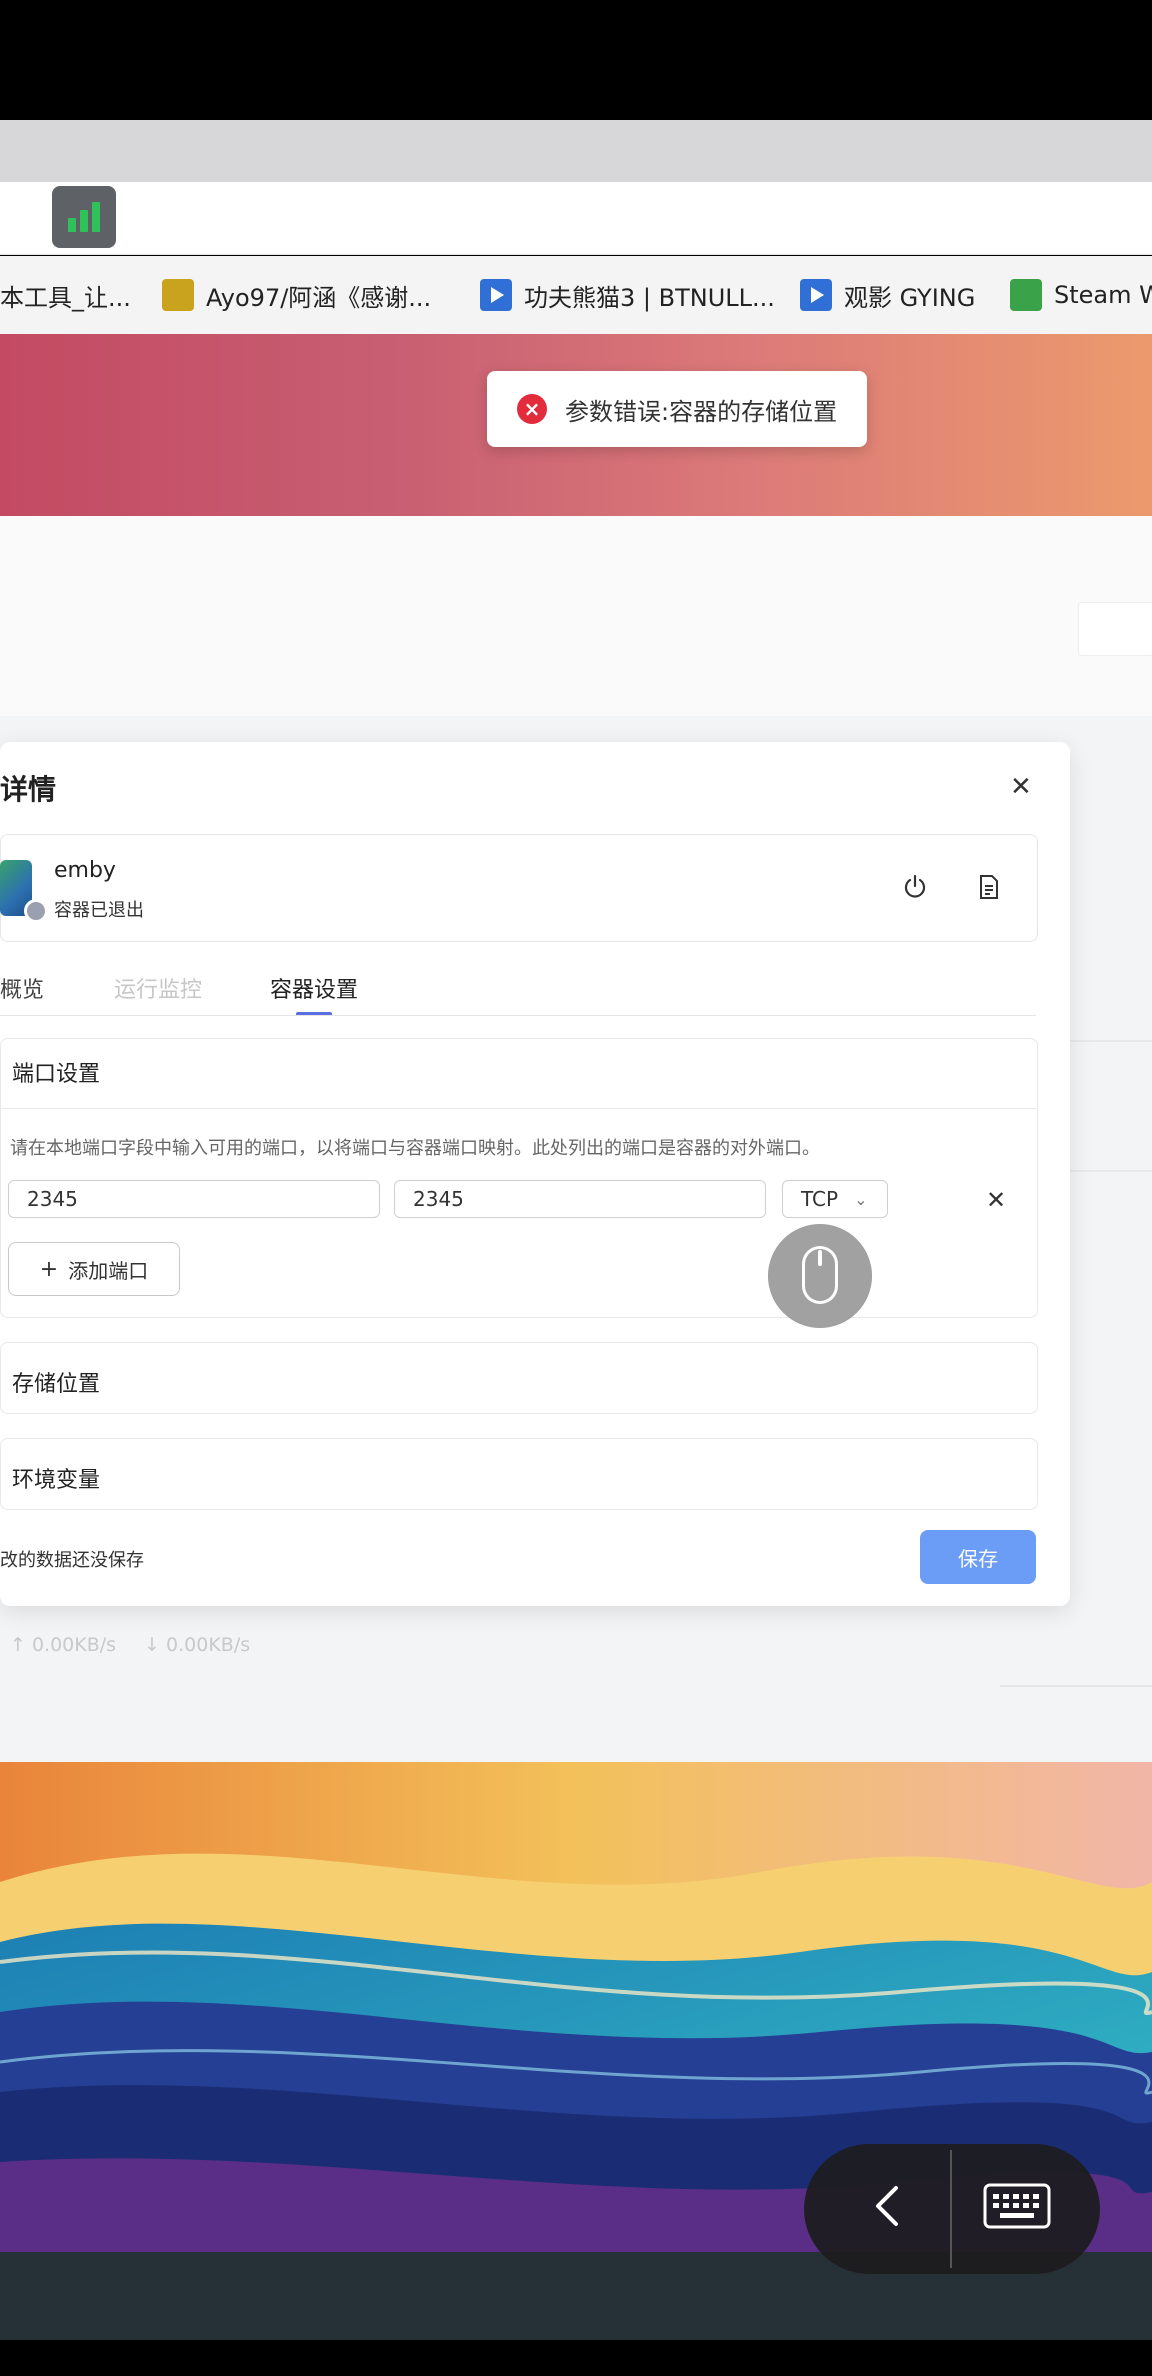 This screenshot has height=2376, width=1152. Describe the element at coordinates (989, 887) in the screenshot. I see `log-document-icon` at that location.